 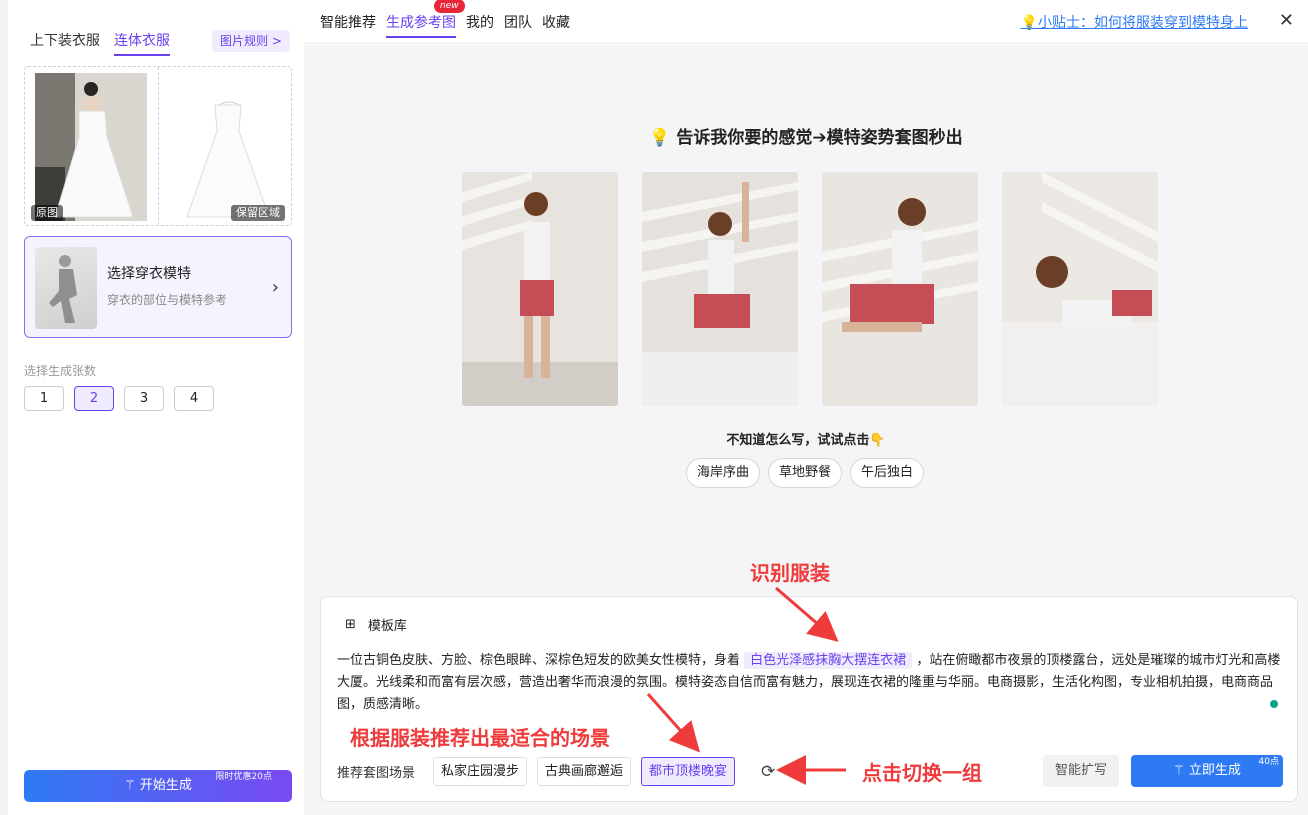 I want to click on upload-image-area: 原图 保留区域, so click(x=158, y=146).